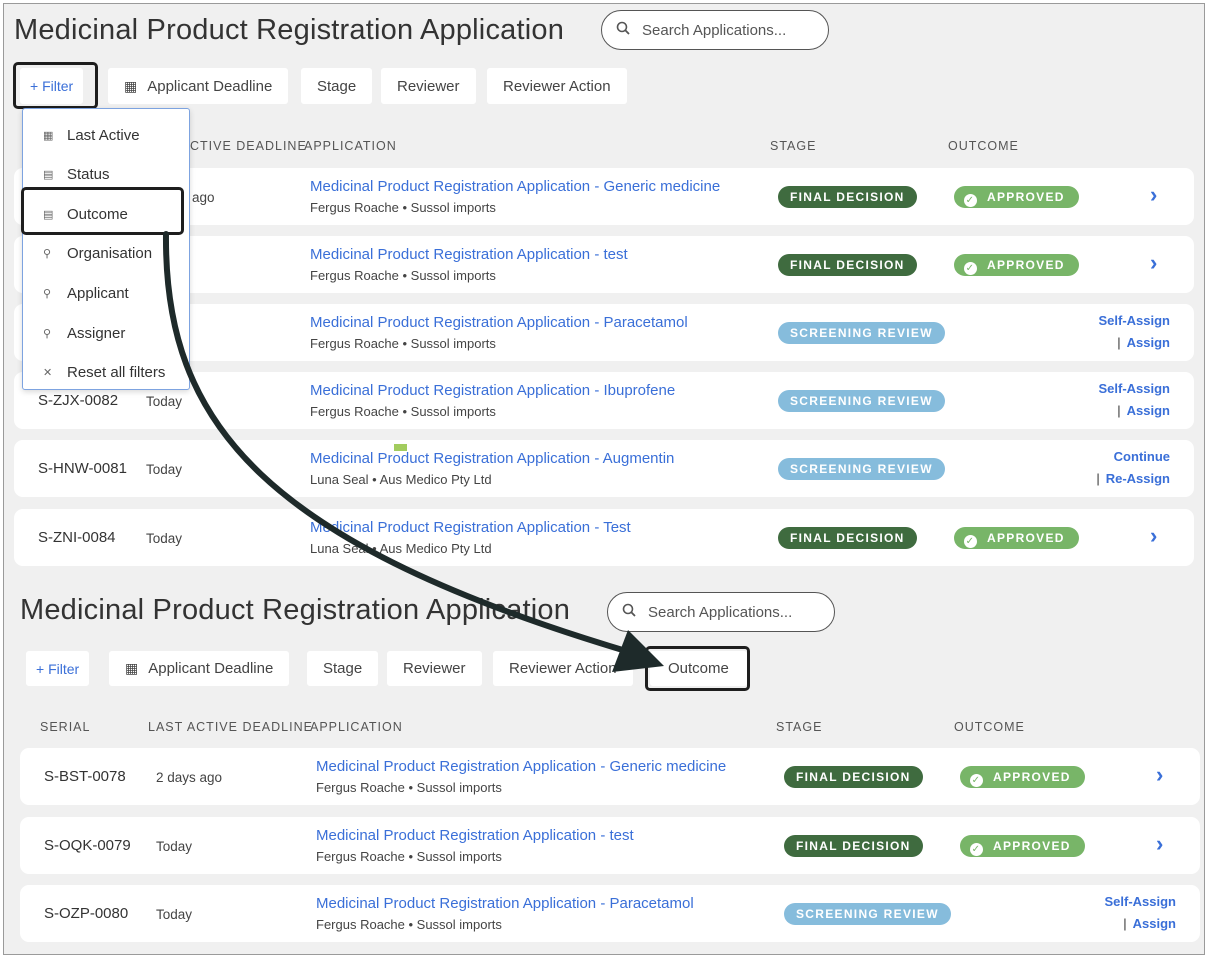 This screenshot has width=1208, height=958. I want to click on serial: S-ZNI-0084, so click(77, 537).